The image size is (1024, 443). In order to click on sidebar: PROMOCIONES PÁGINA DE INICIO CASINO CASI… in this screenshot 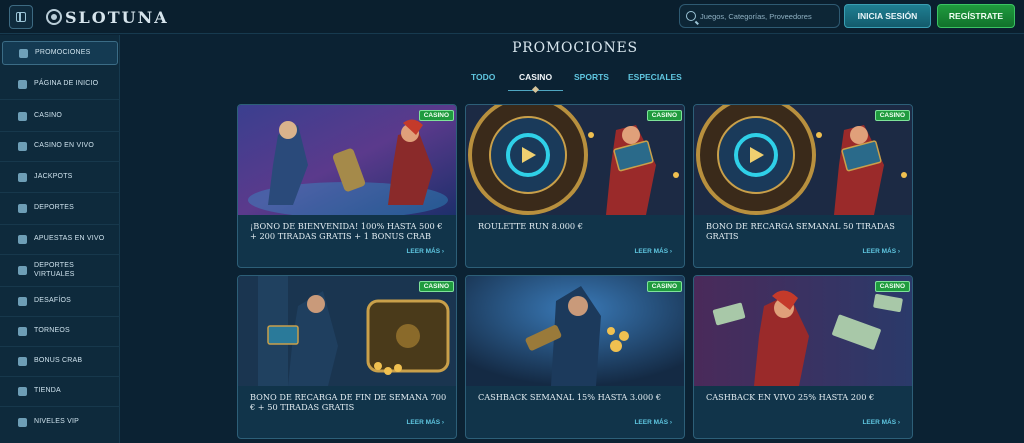, I will do `click(60, 239)`.